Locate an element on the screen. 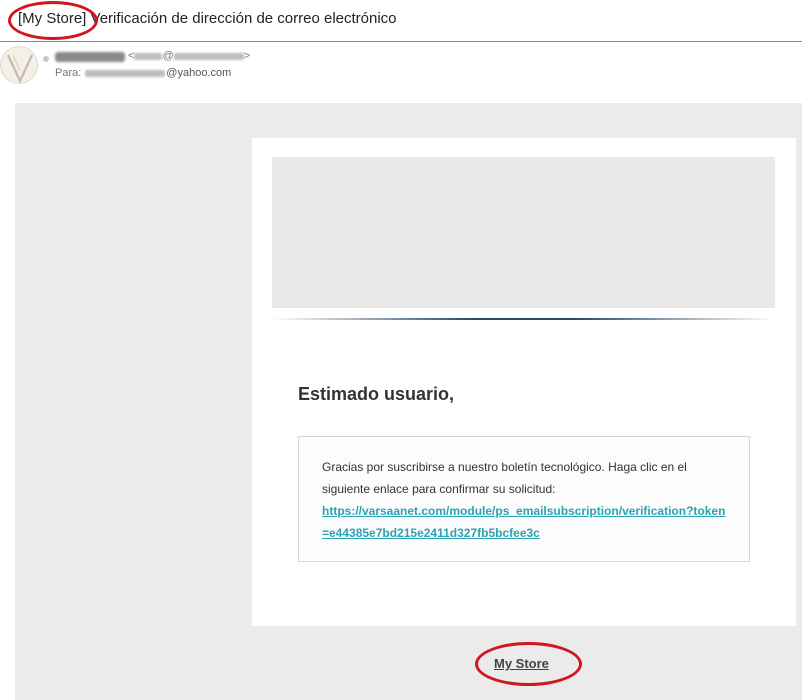  footer-store-link: My Store is located at coordinates (521, 663).